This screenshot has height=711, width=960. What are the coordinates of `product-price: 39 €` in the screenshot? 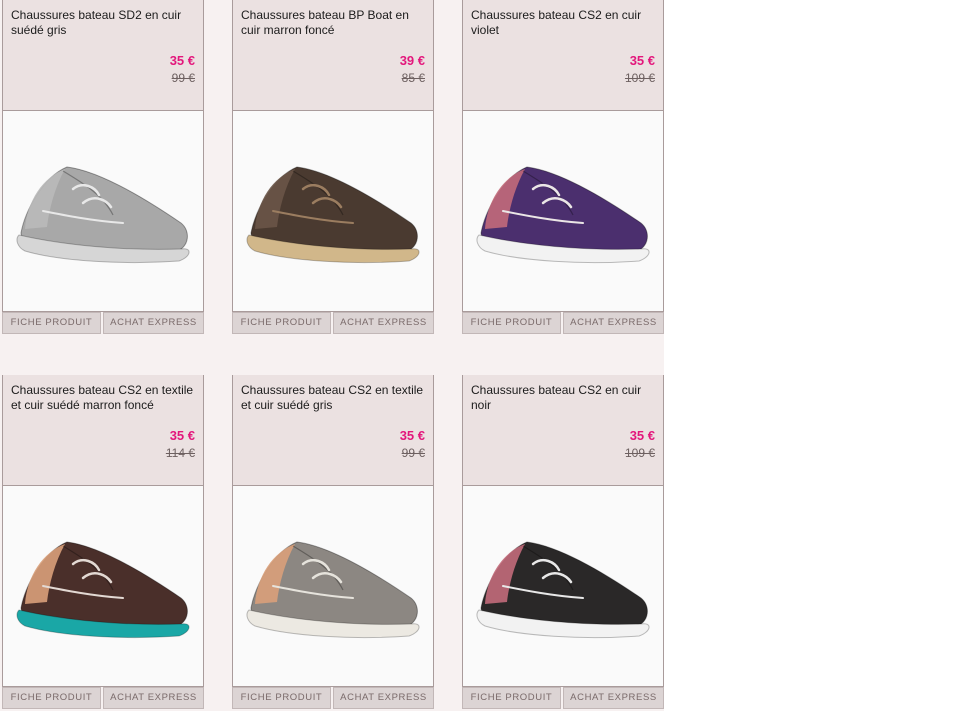 It's located at (412, 60).